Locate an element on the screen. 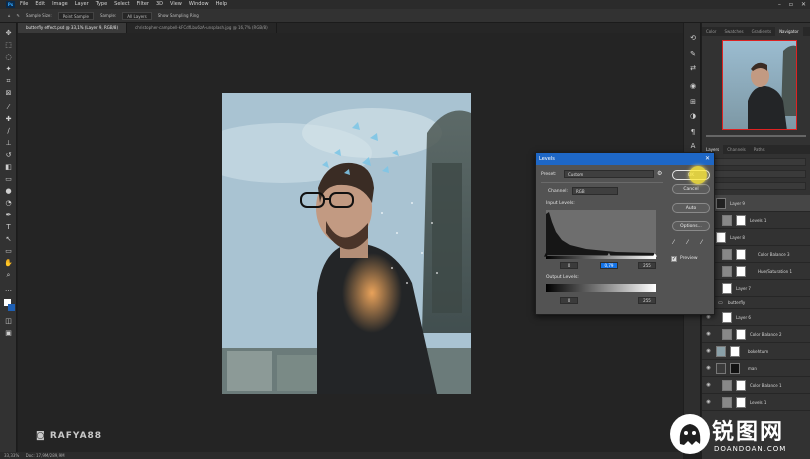 This screenshot has height=459, width=810. marquee-tool-icon: ⬚ is located at coordinates (8, 45).